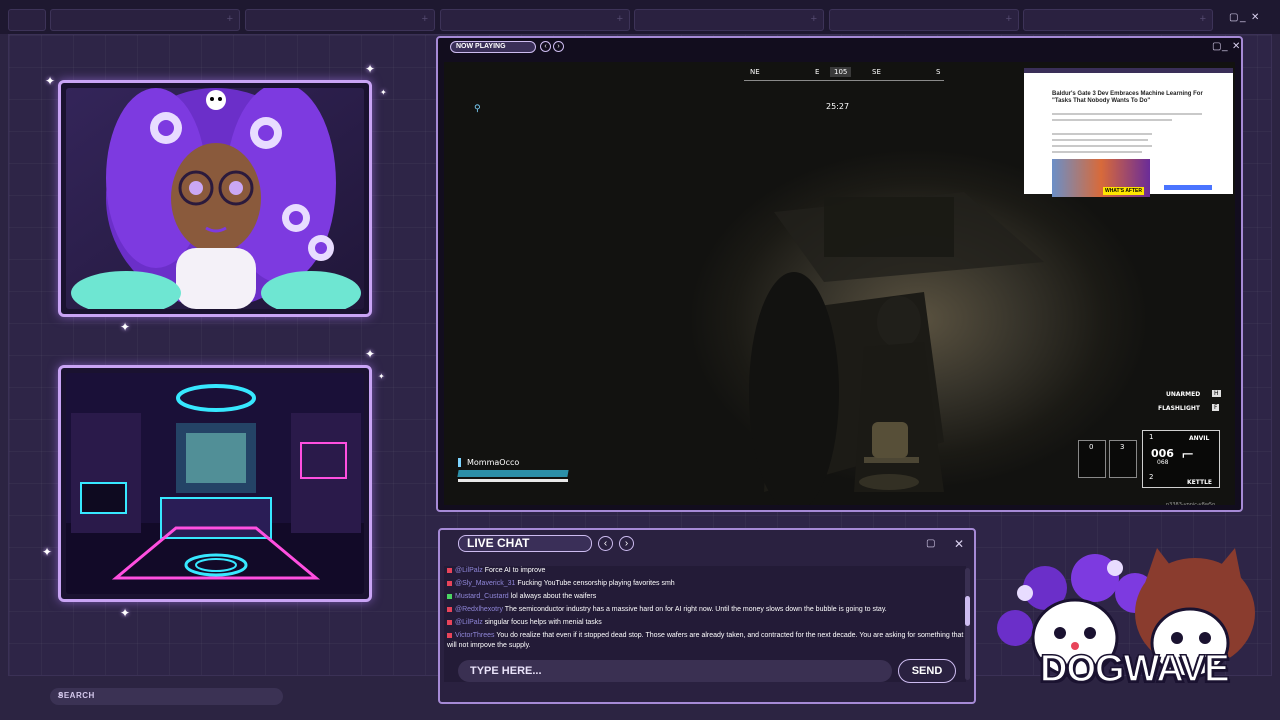 Image resolution: width=1280 pixels, height=720 pixels. I want to click on unarmed-label: UNARMED, so click(1183, 394).